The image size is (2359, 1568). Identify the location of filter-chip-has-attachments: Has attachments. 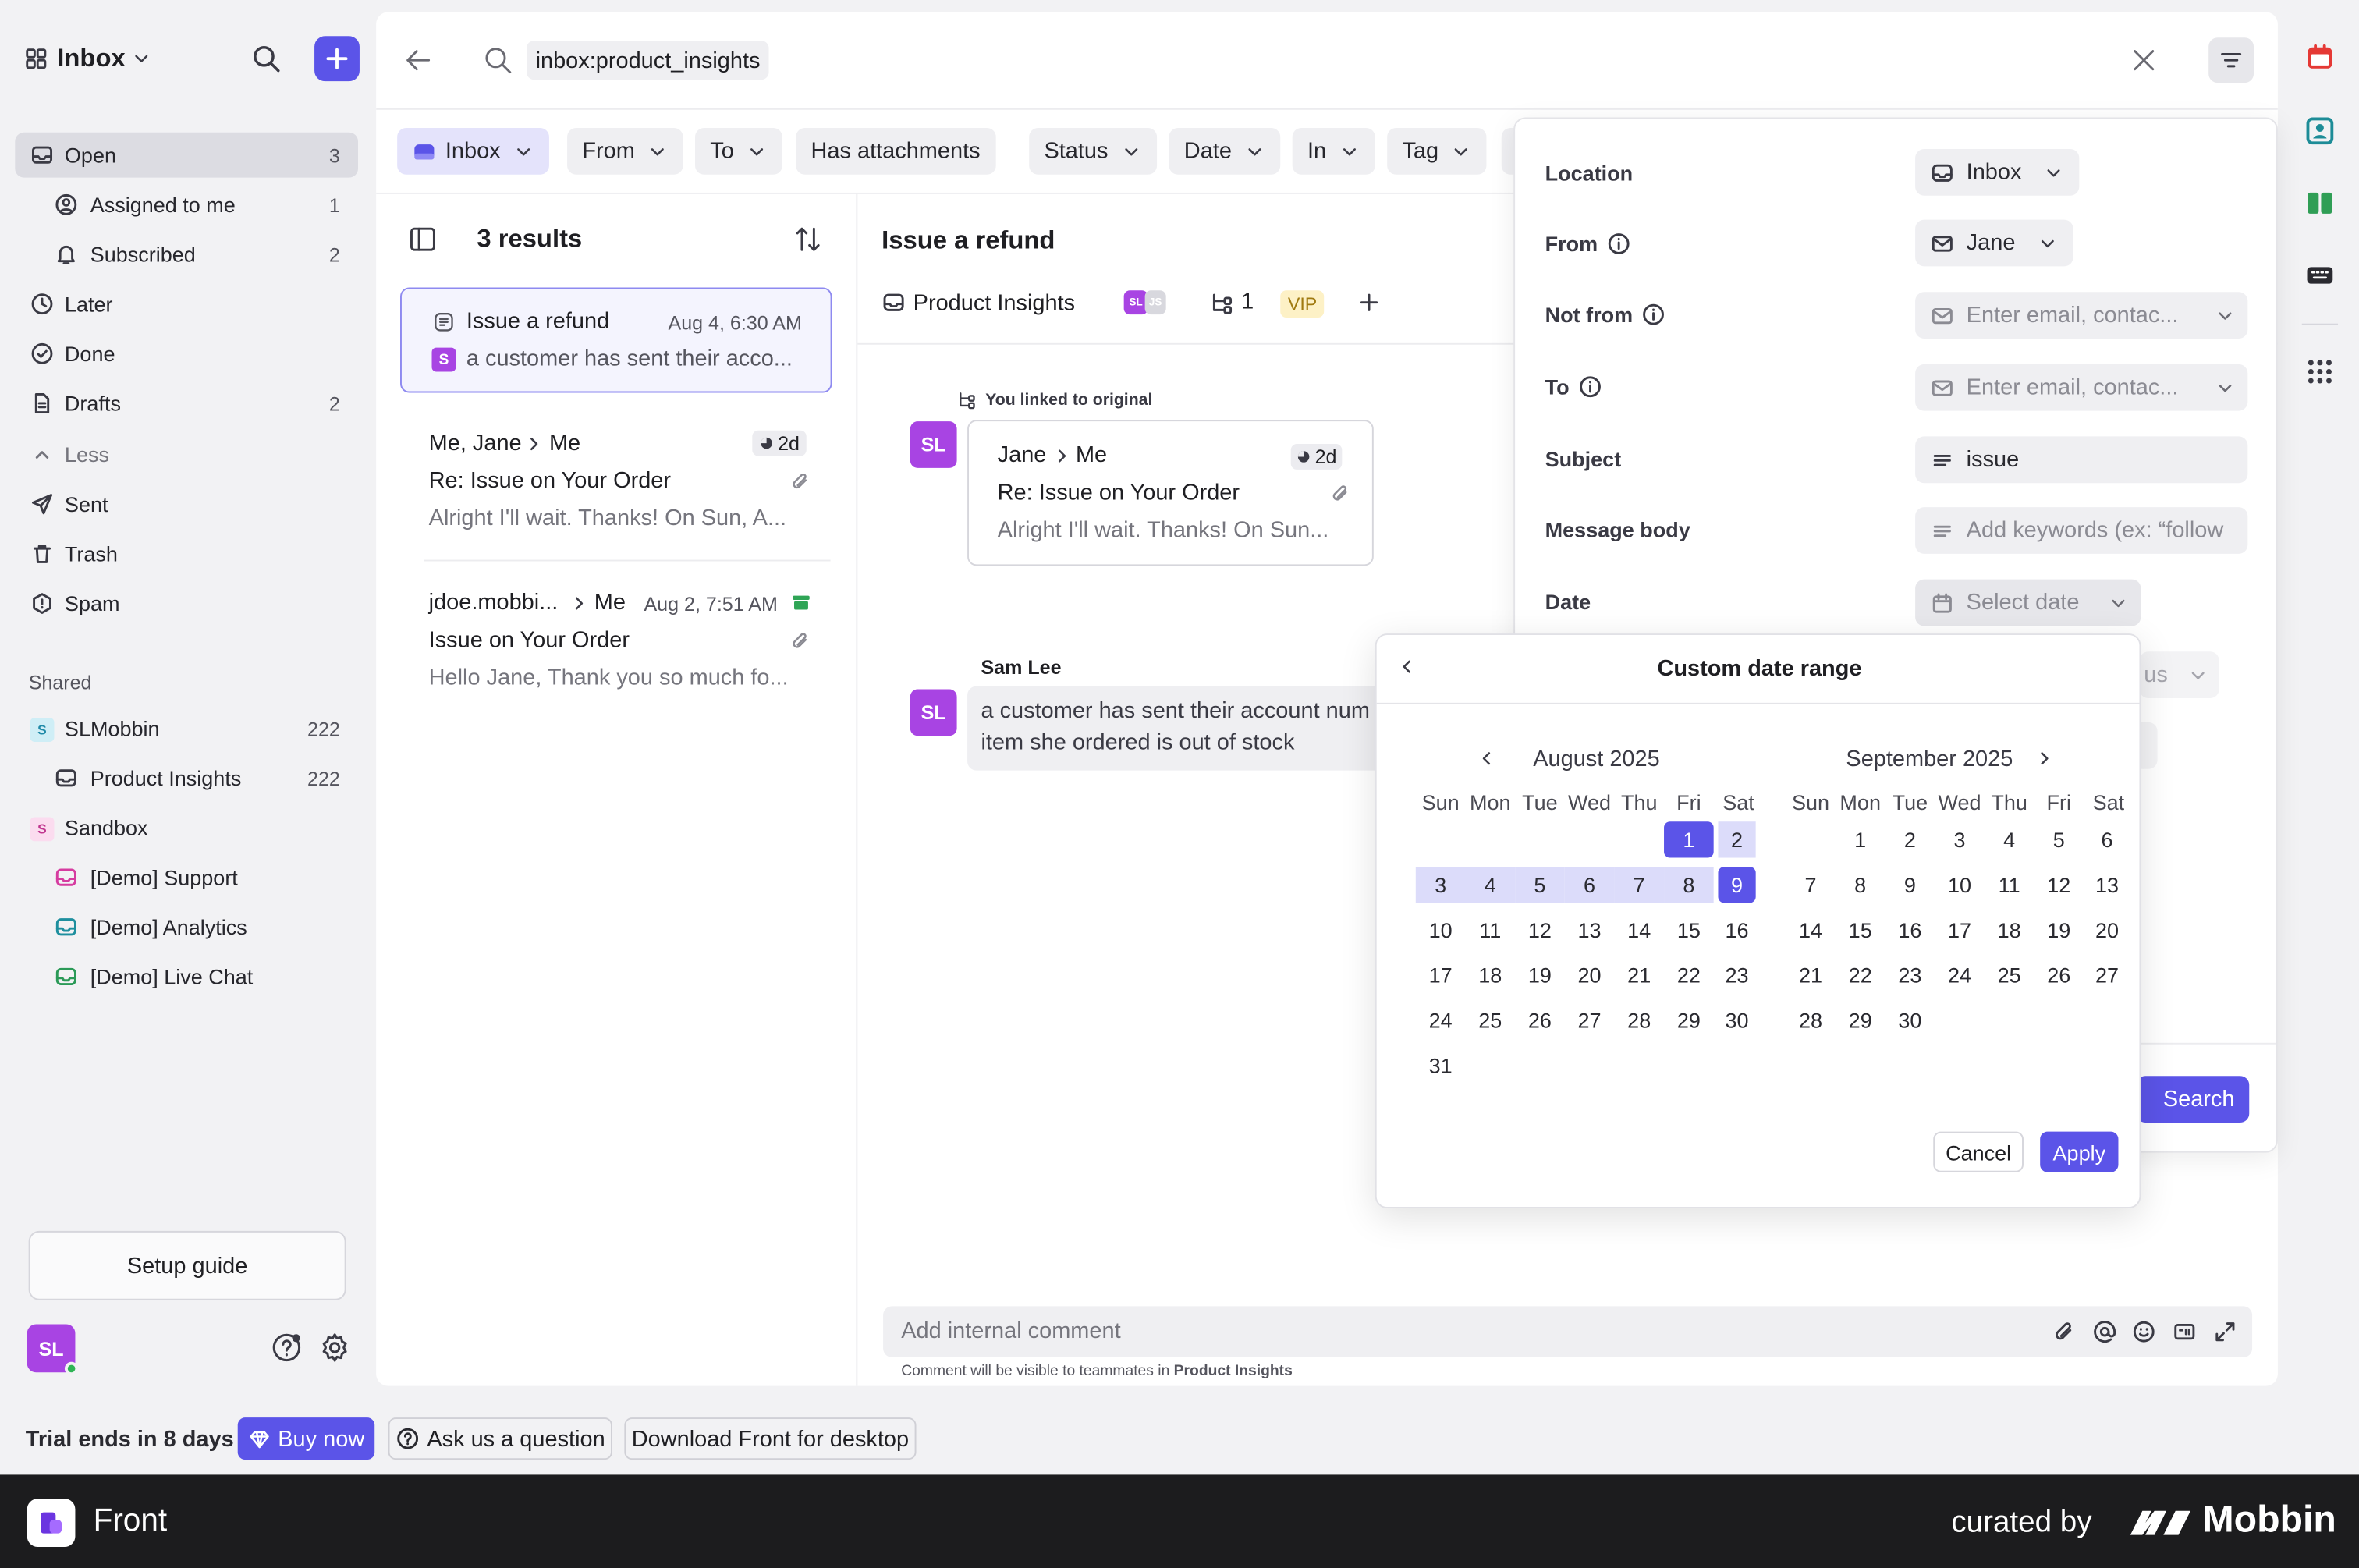
(895, 151).